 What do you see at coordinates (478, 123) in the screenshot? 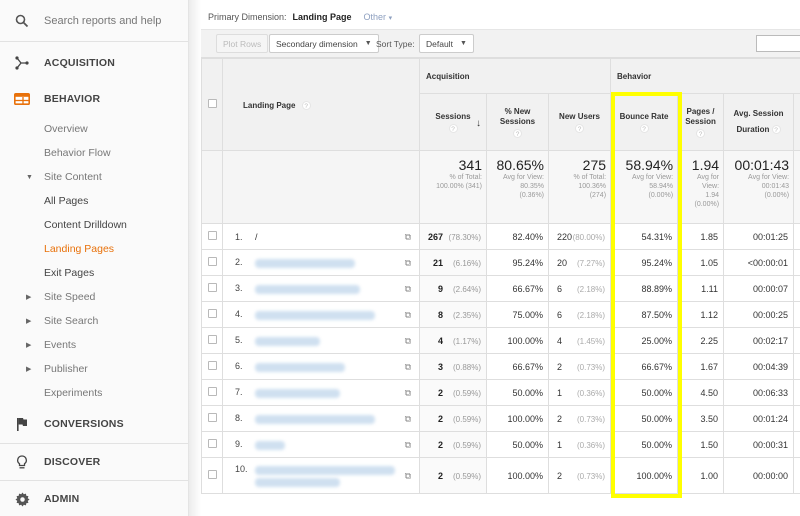
I see `sort-desc-arrow-icon: ↓` at bounding box center [478, 123].